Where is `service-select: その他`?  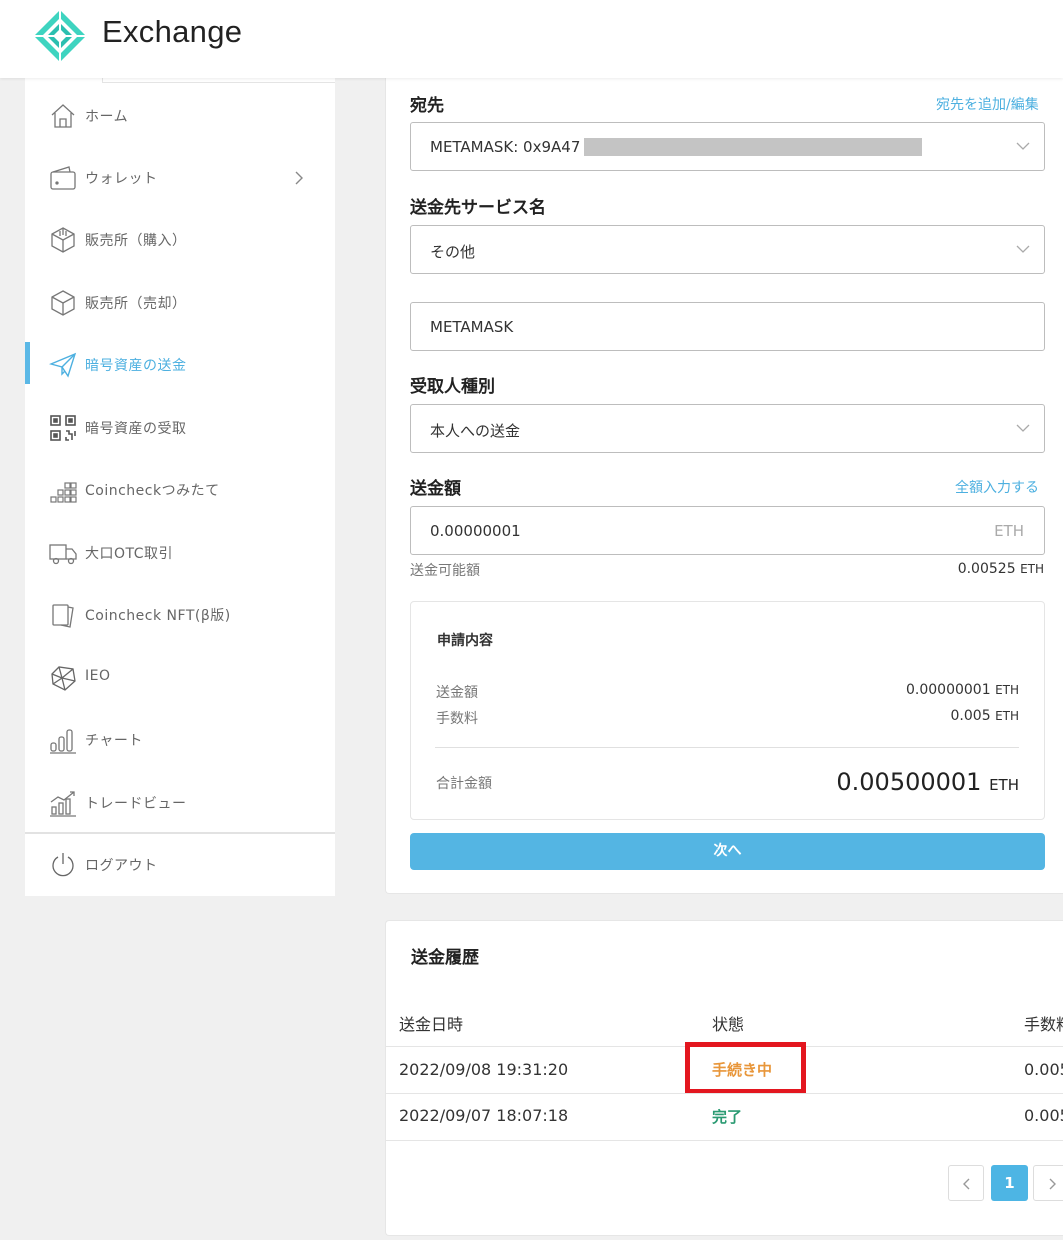 service-select: その他 is located at coordinates (727, 249).